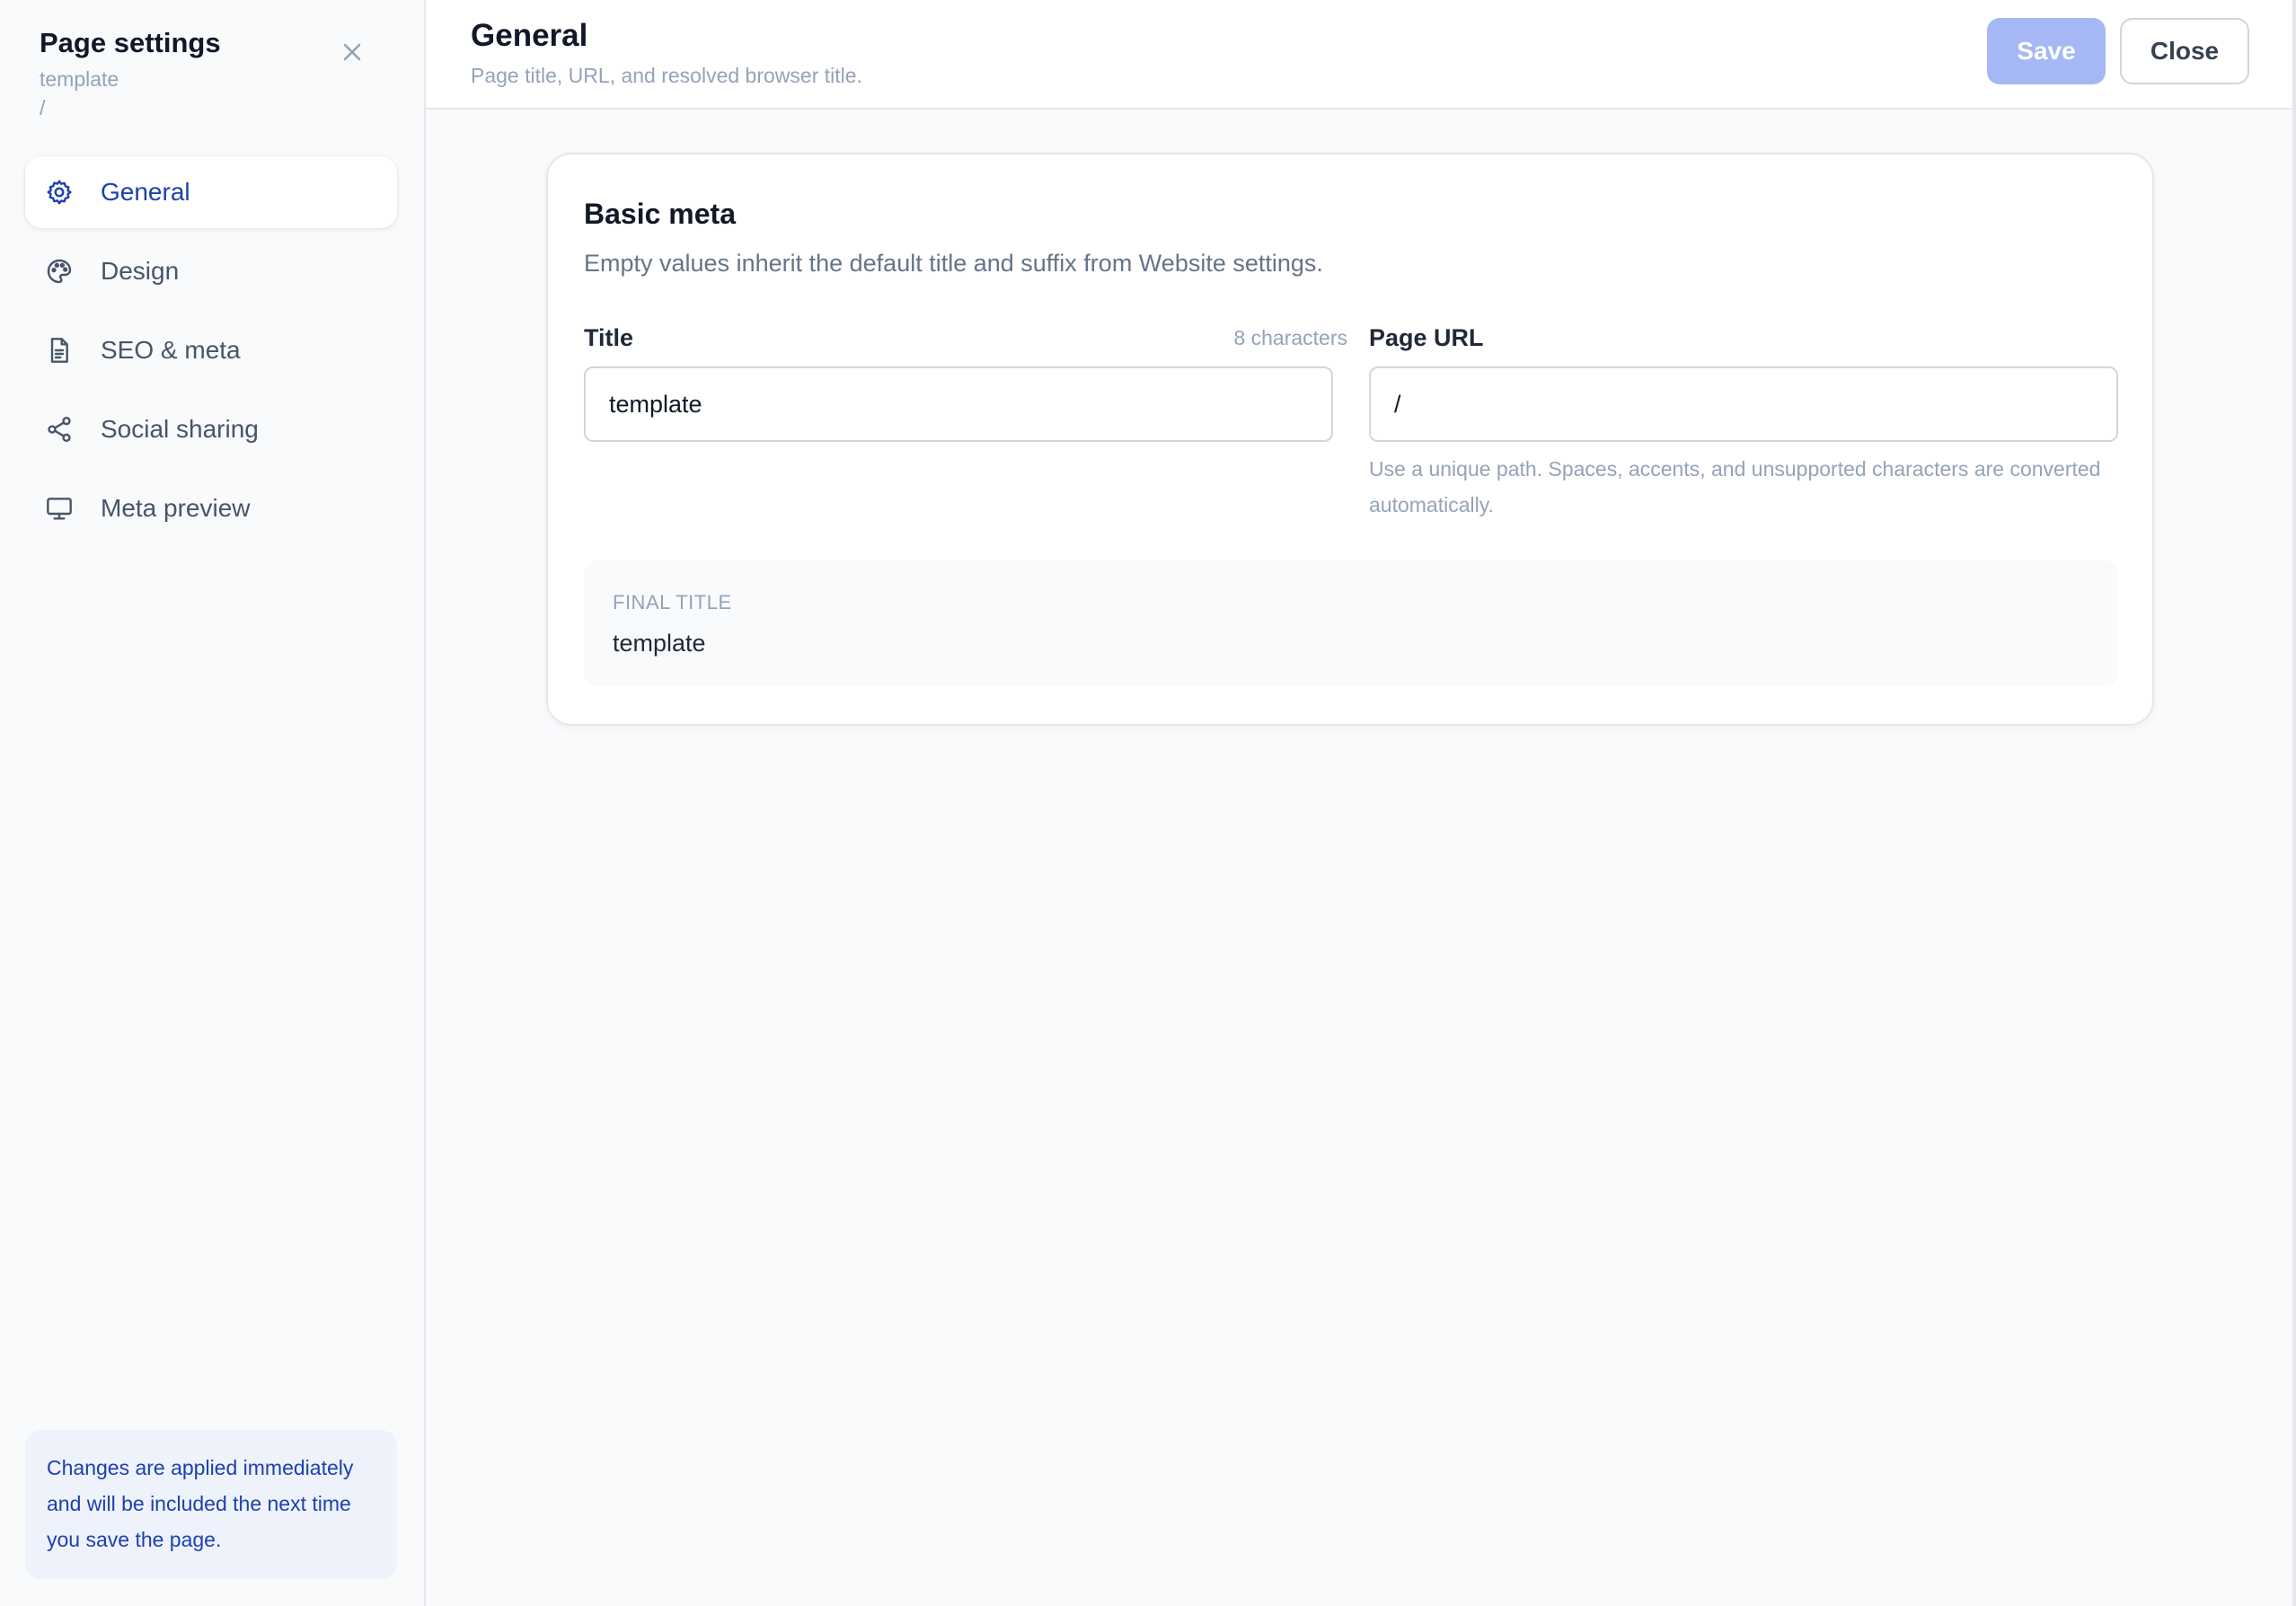 The width and height of the screenshot is (2296, 1606). What do you see at coordinates (609, 337) in the screenshot?
I see `title-label: Title` at bounding box center [609, 337].